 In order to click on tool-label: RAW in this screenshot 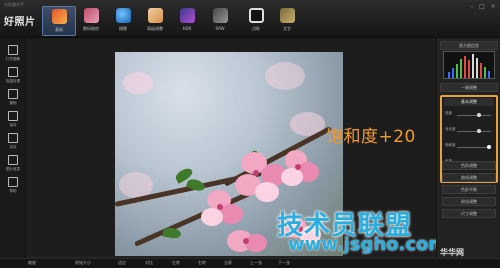, I will do `click(220, 28)`.